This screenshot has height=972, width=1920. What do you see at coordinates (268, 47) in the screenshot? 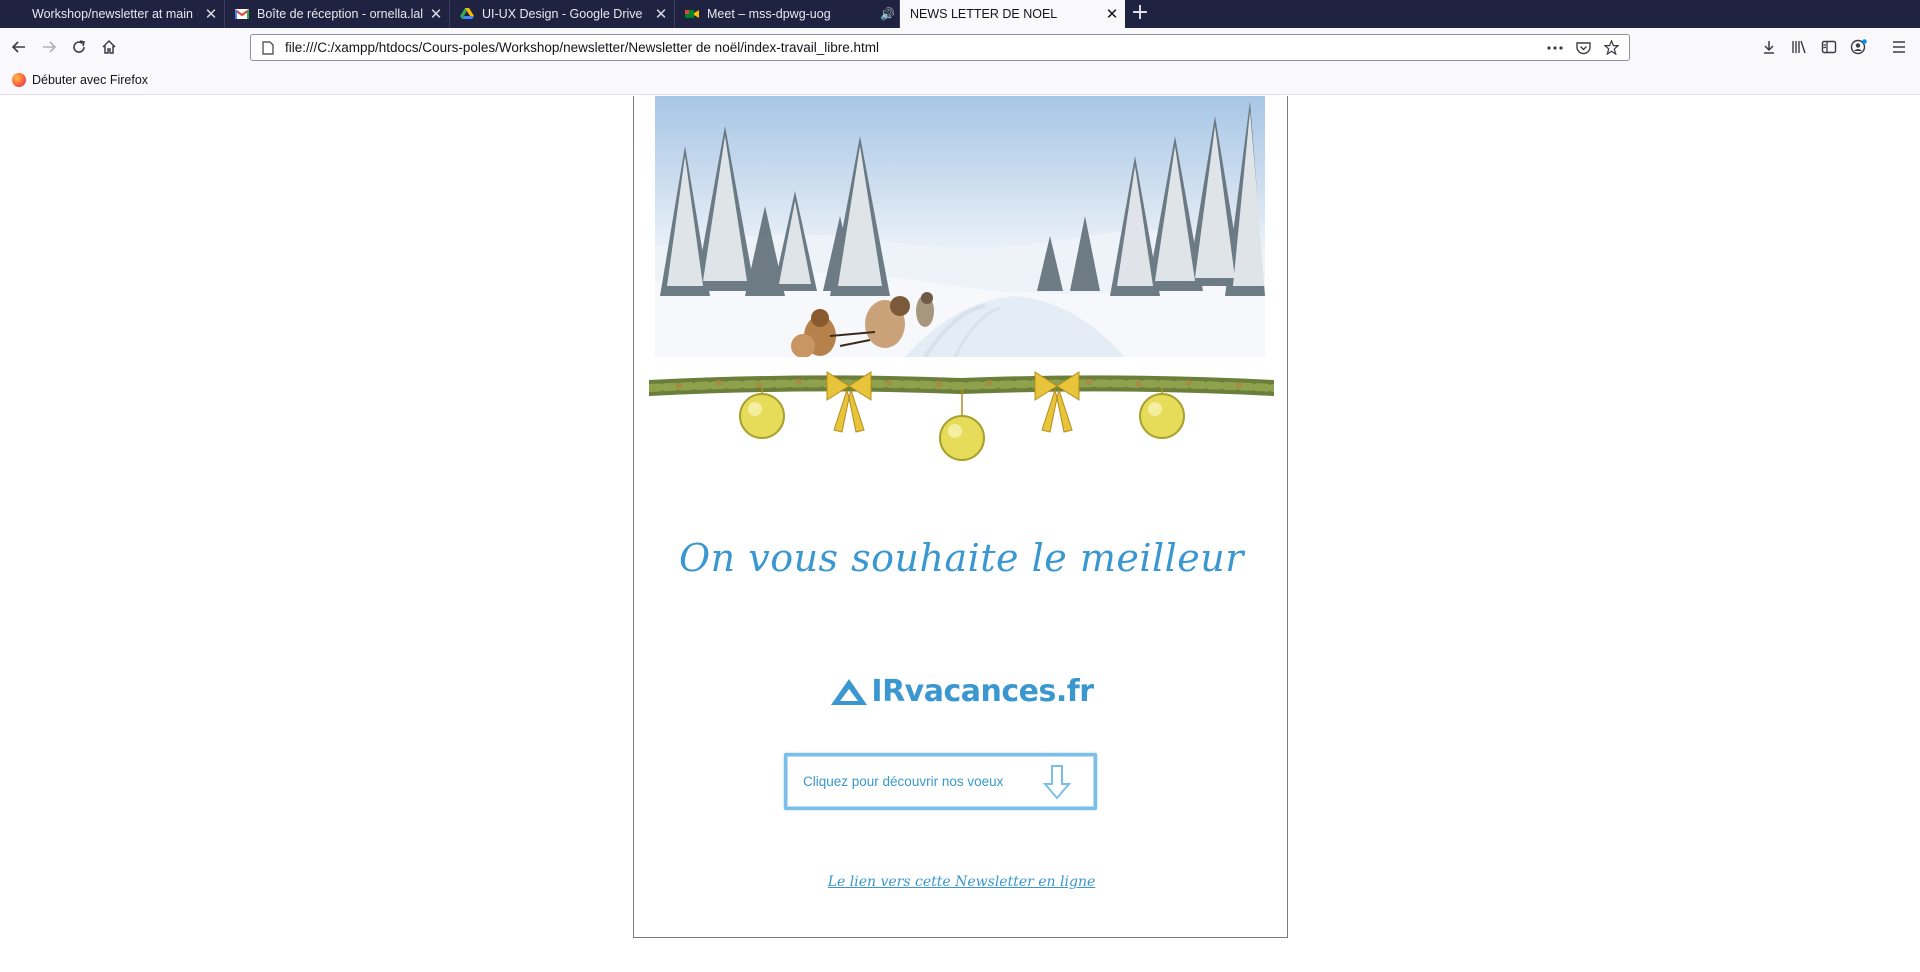
I see `page-icon` at bounding box center [268, 47].